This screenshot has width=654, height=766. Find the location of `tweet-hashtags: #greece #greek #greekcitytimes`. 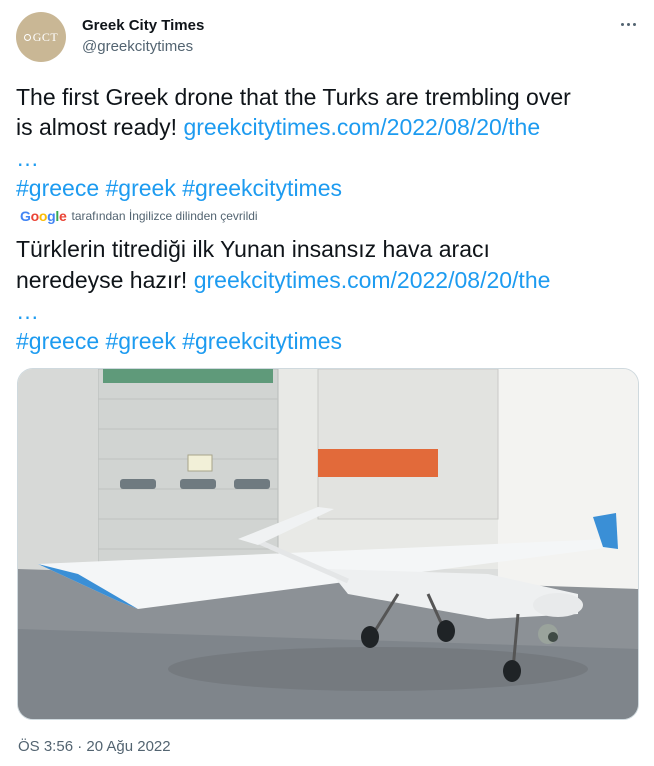

tweet-hashtags: #greece #greek #greekcitytimes is located at coordinates (328, 188).